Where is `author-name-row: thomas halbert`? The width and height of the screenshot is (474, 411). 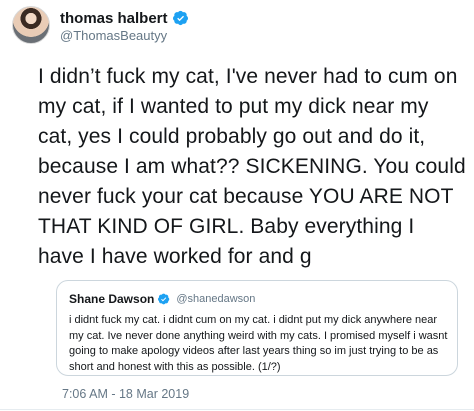
author-name-row: thomas halbert is located at coordinates (124, 18).